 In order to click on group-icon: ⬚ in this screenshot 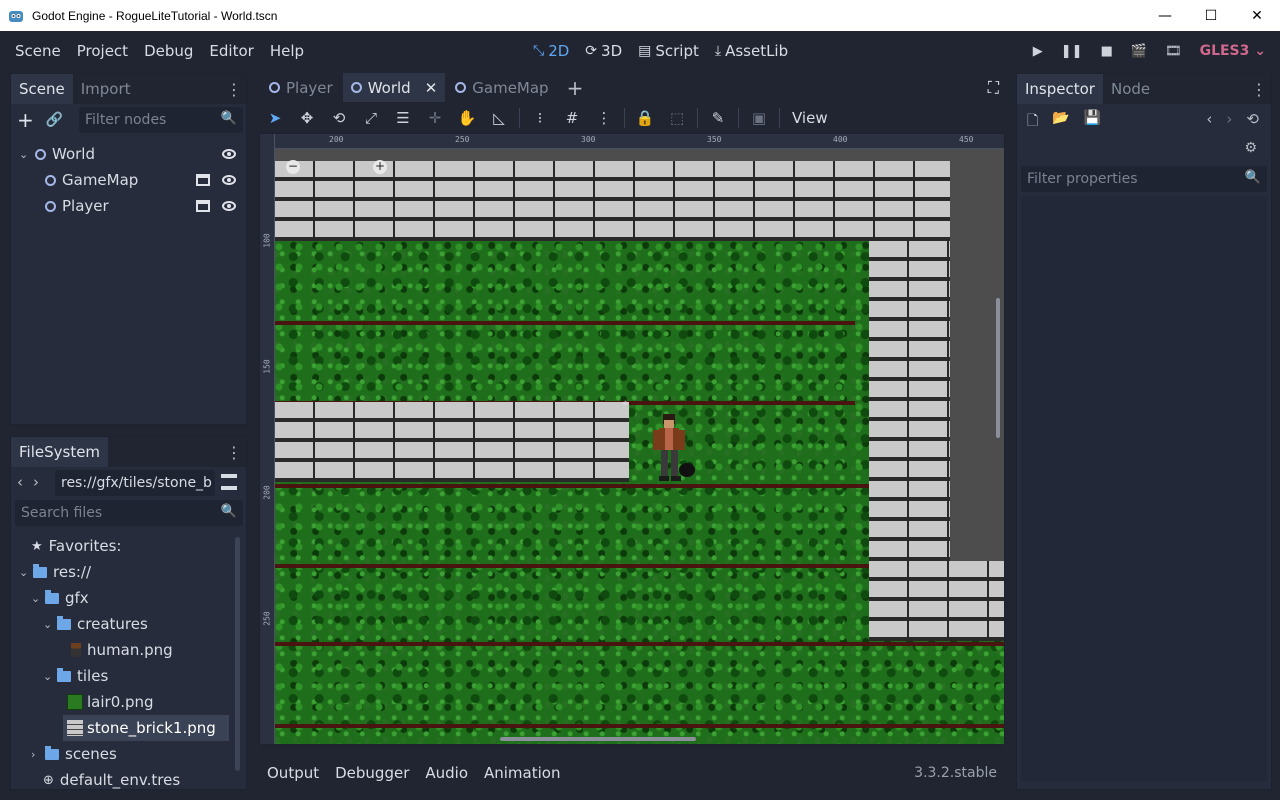, I will do `click(677, 118)`.